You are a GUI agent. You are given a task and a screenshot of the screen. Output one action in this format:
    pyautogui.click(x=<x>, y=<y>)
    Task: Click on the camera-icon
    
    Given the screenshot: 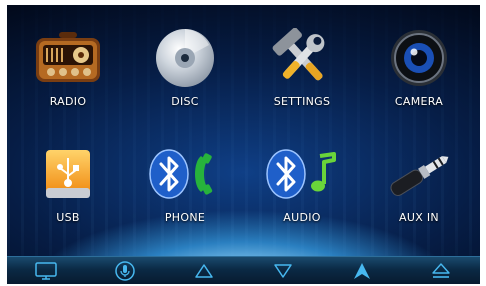 What is the action you would take?
    pyautogui.click(x=419, y=58)
    